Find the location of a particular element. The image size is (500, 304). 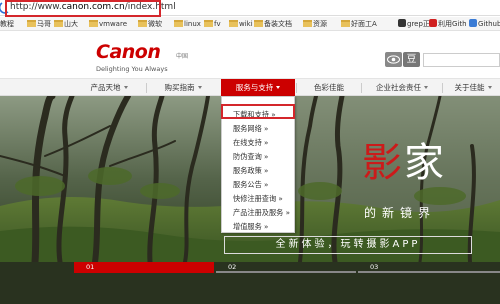

bookmark-item: fv is located at coordinates (212, 24).